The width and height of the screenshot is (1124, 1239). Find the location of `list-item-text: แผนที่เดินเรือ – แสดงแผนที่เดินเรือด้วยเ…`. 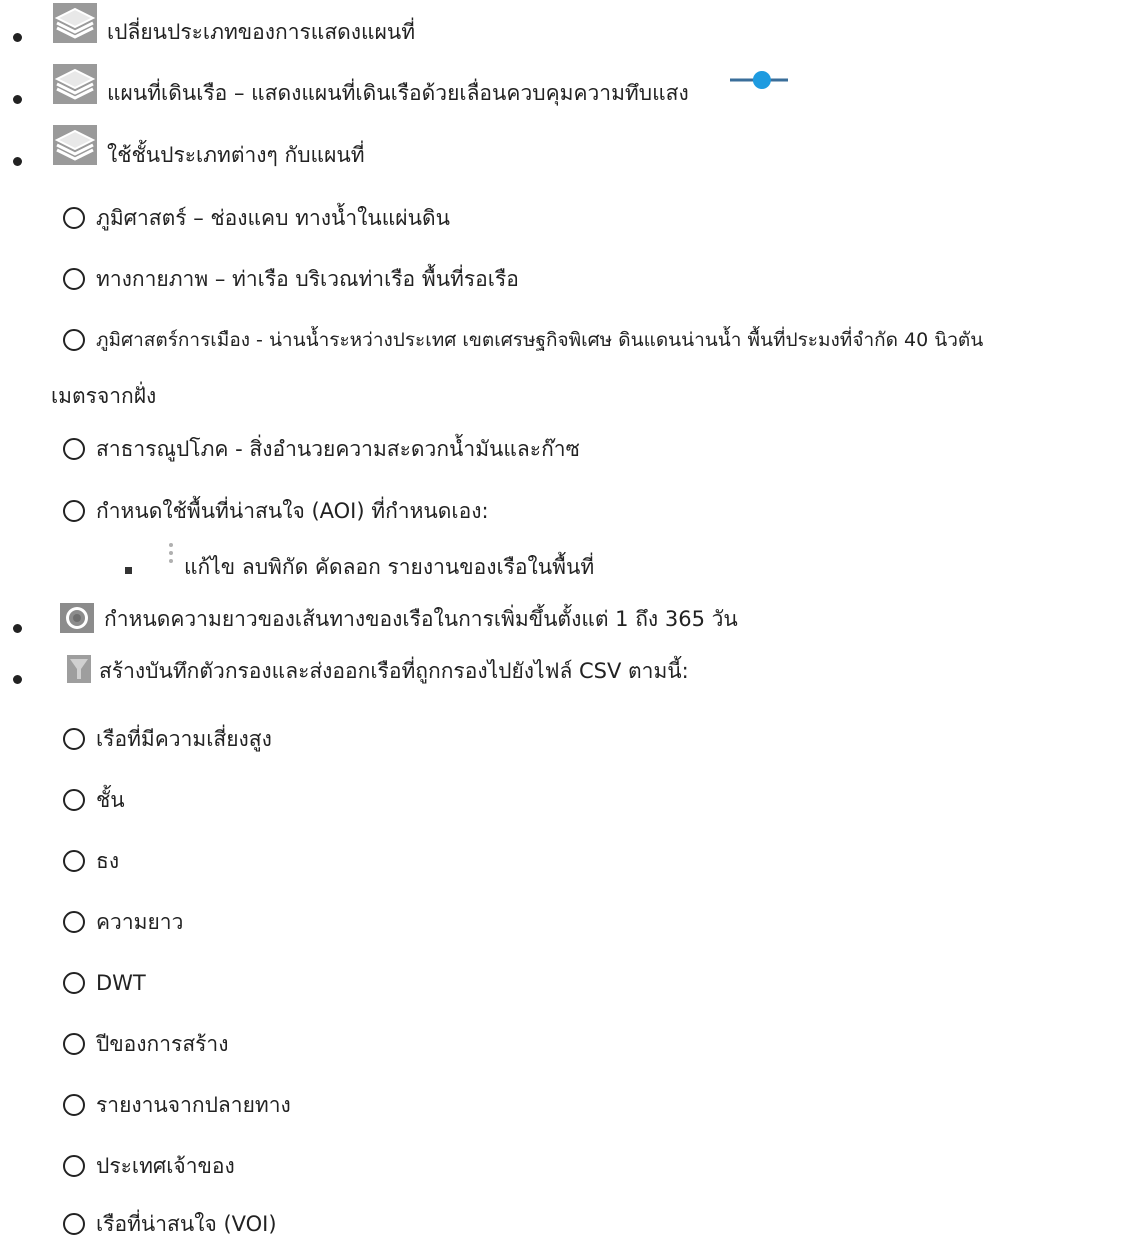

list-item-text: แผนที่เดินเรือ – แสดงแผนที่เดินเรือด้วยเ… is located at coordinates (398, 93).